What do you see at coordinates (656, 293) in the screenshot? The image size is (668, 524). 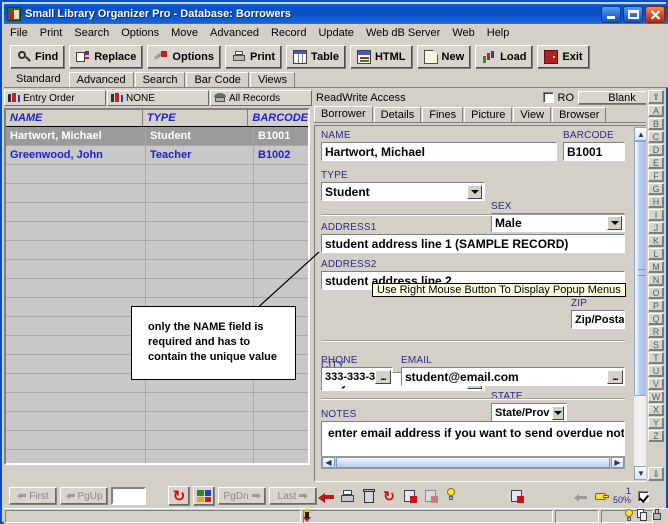 I see `alpha-index-o: O` at bounding box center [656, 293].